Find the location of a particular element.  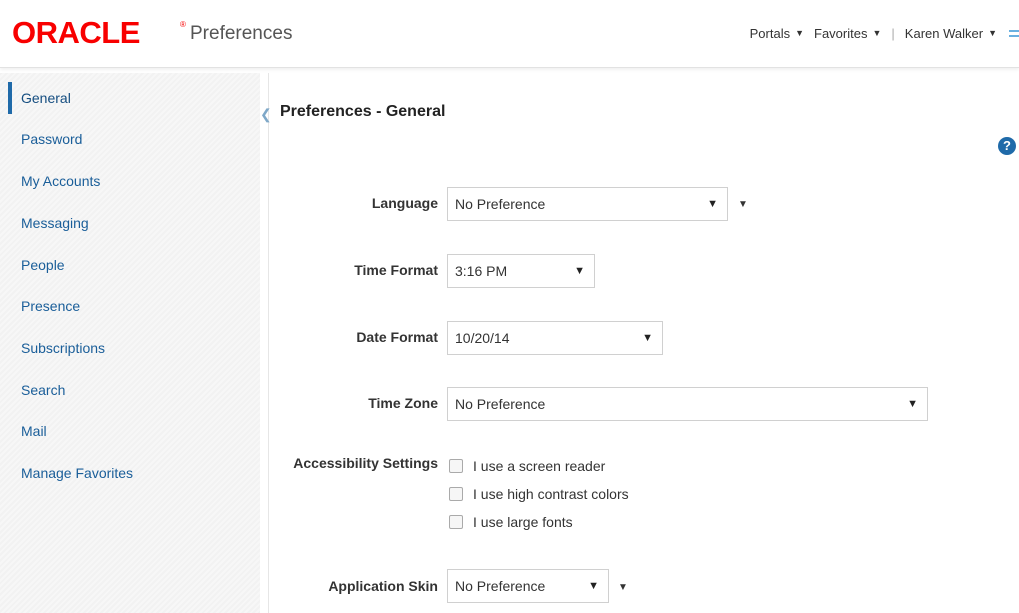

high-contrast-checkbox is located at coordinates (456, 494).